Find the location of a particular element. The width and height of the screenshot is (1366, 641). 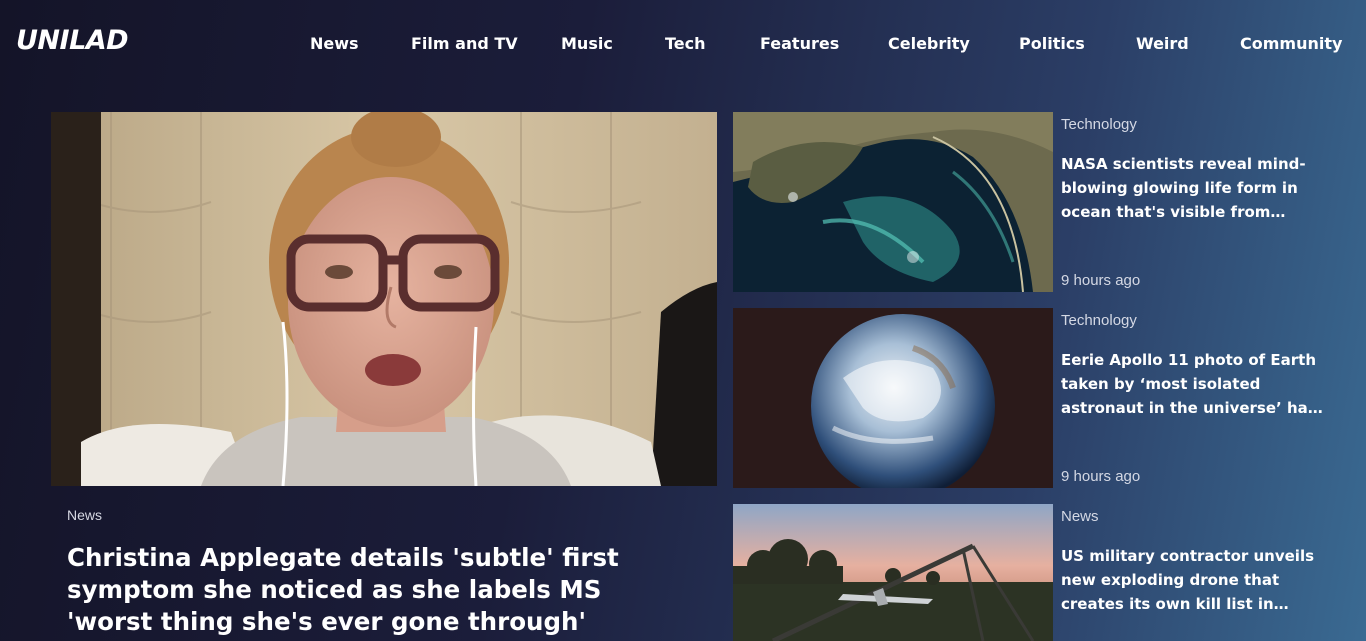

article-1-thumbnail is located at coordinates (893, 202).